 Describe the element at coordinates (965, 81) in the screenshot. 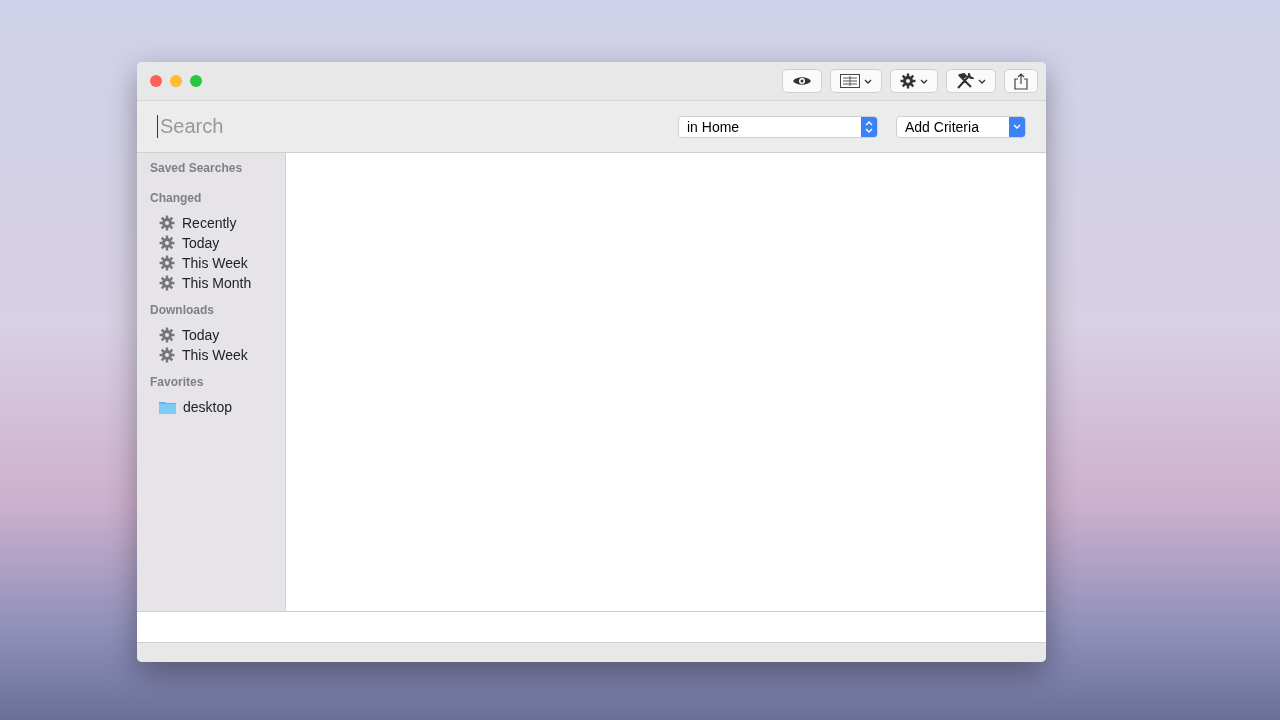

I see `hammer-wrench-icon` at that location.